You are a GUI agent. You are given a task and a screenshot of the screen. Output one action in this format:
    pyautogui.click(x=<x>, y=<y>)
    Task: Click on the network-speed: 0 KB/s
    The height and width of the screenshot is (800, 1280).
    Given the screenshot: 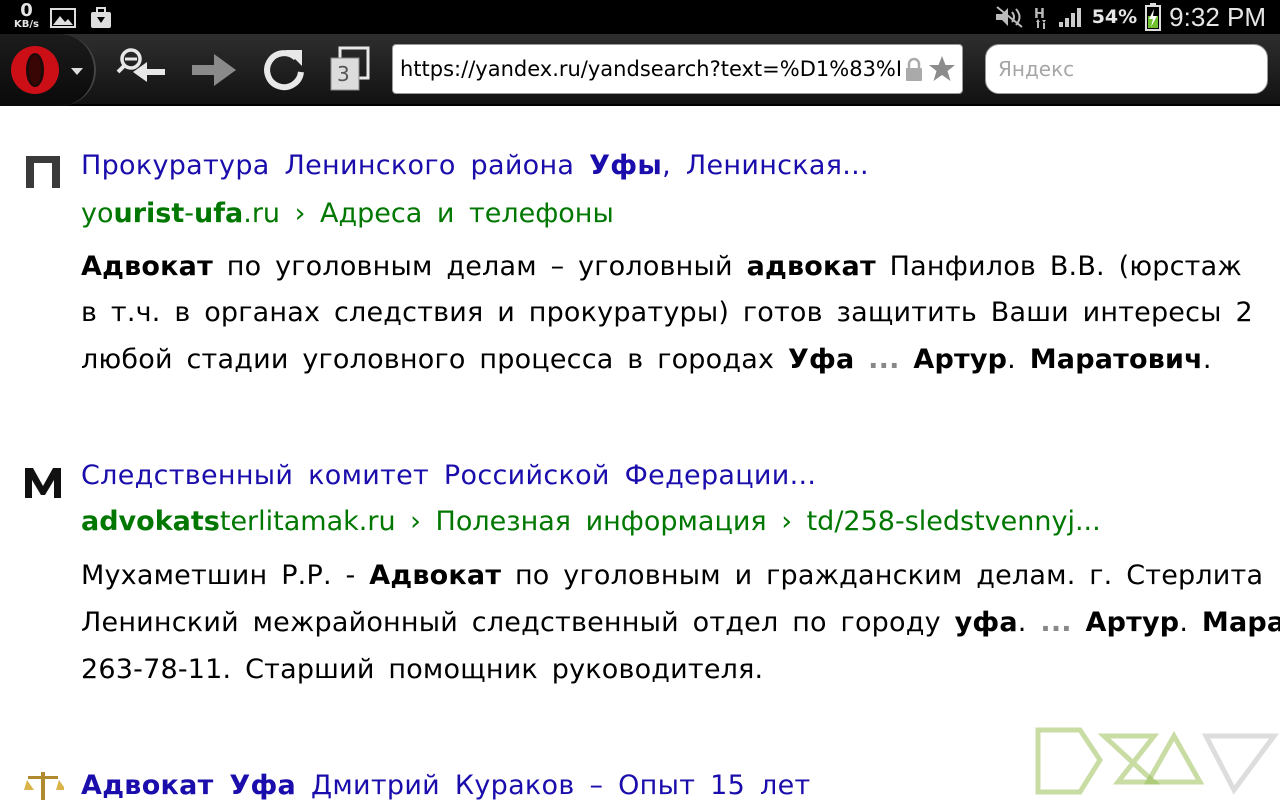 What is the action you would take?
    pyautogui.click(x=26, y=16)
    